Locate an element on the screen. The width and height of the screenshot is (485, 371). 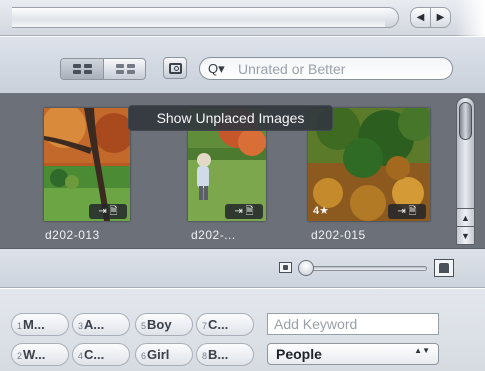
select-arrows-icon: ▲▼ is located at coordinates (422, 350).